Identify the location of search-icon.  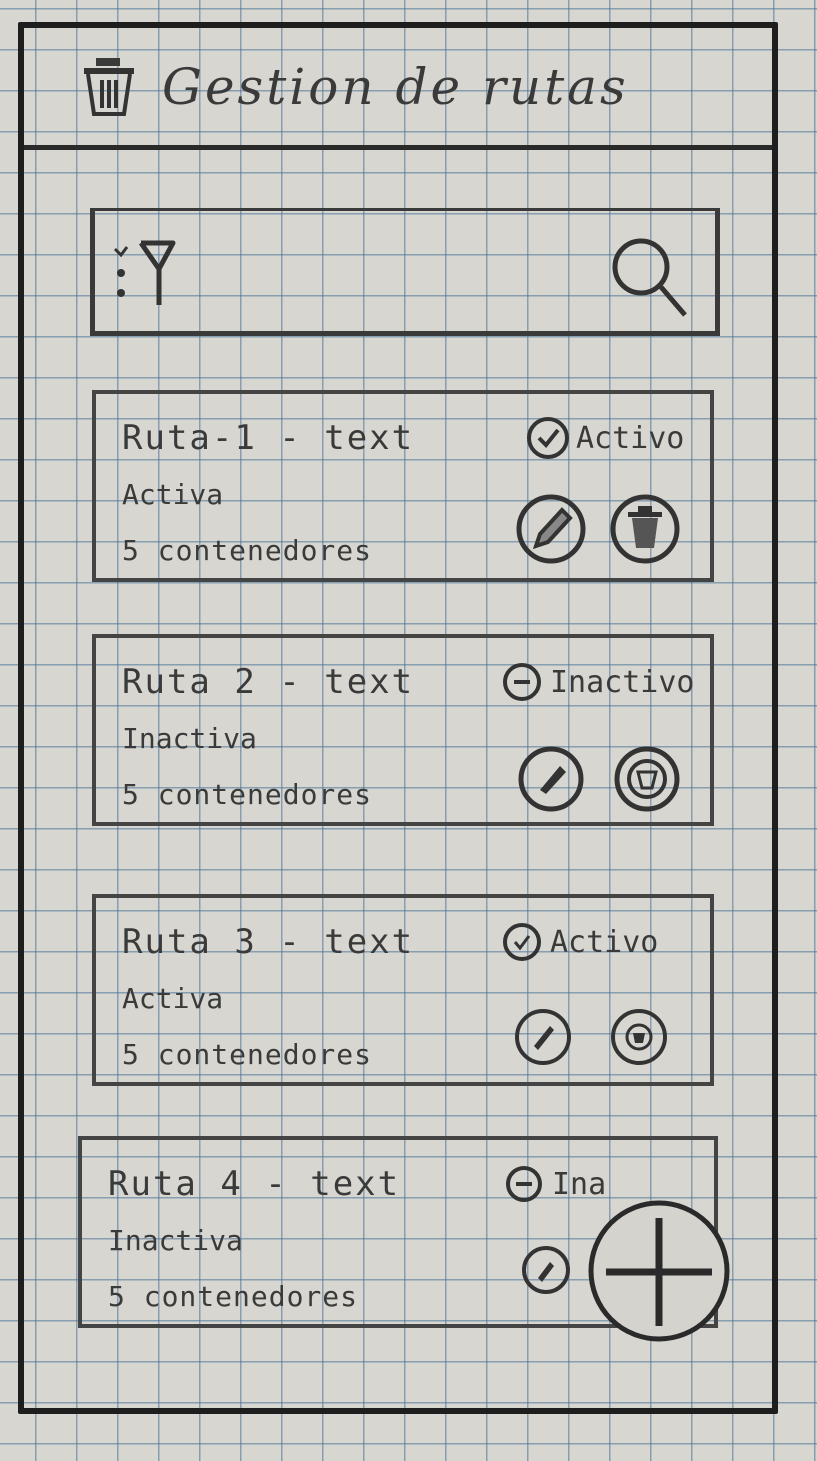
(649, 277).